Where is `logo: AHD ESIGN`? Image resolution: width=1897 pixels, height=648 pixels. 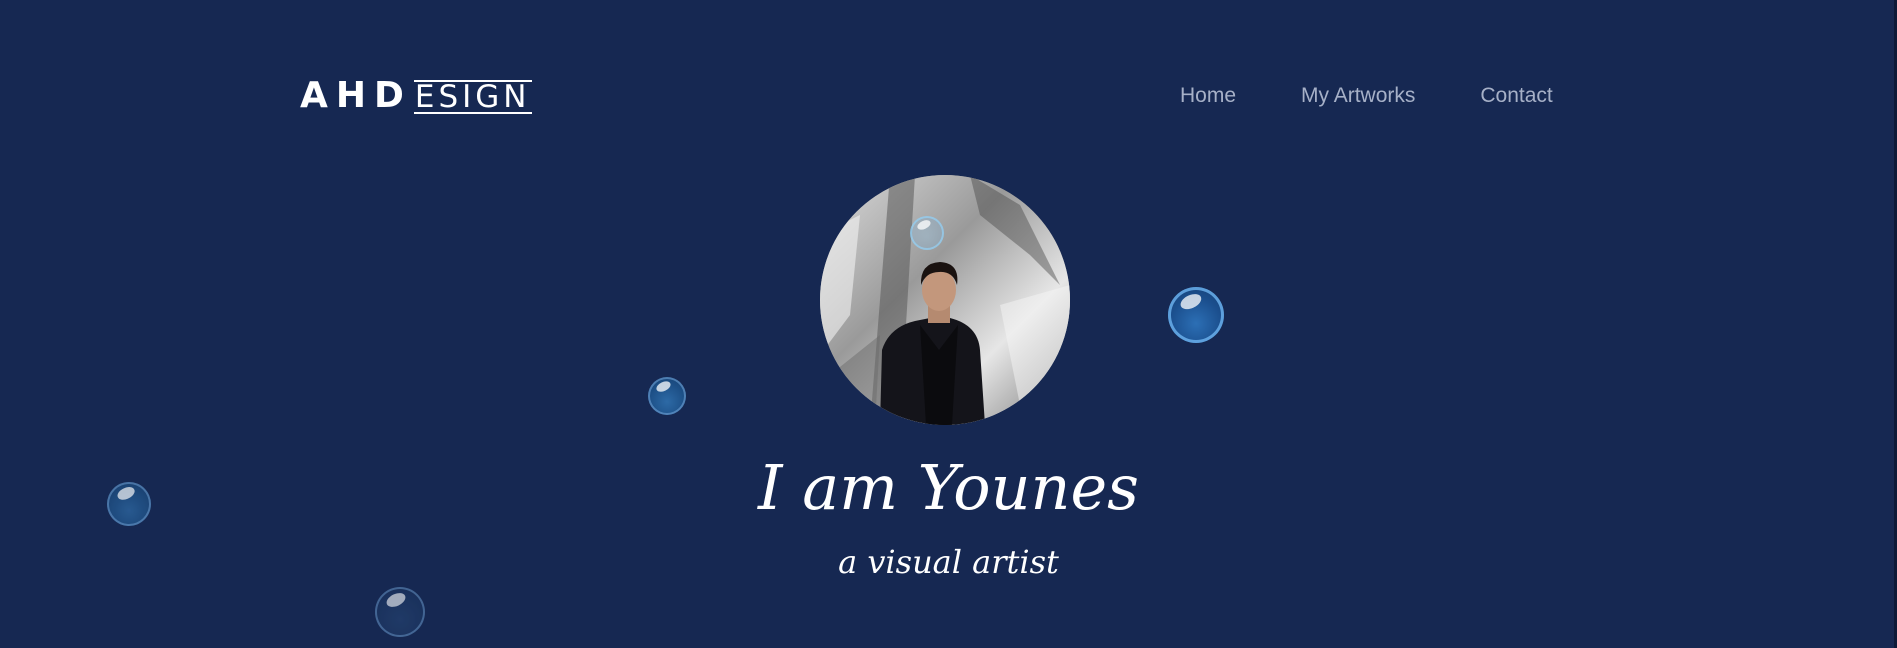 logo: AHD ESIGN is located at coordinates (416, 96).